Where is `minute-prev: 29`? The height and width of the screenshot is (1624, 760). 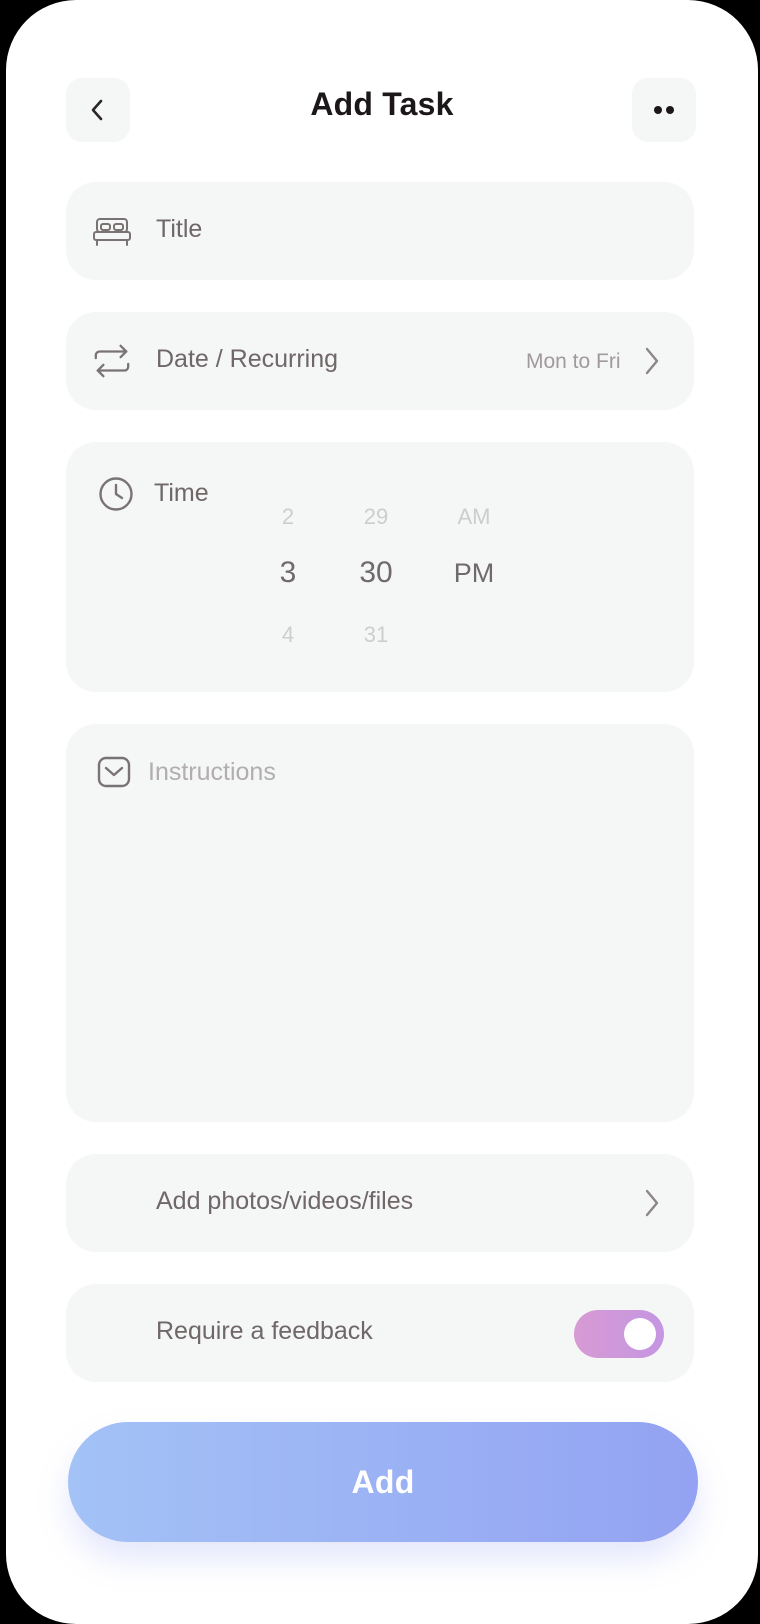
minute-prev: 29 is located at coordinates (376, 517).